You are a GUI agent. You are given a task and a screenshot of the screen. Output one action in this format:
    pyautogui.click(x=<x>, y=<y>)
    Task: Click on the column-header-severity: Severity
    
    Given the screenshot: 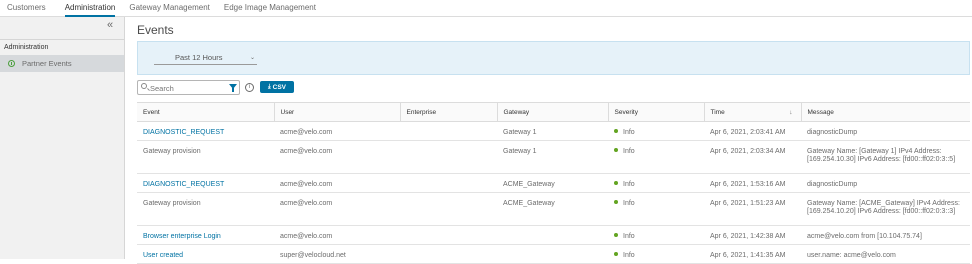 What is the action you would take?
    pyautogui.click(x=655, y=112)
    